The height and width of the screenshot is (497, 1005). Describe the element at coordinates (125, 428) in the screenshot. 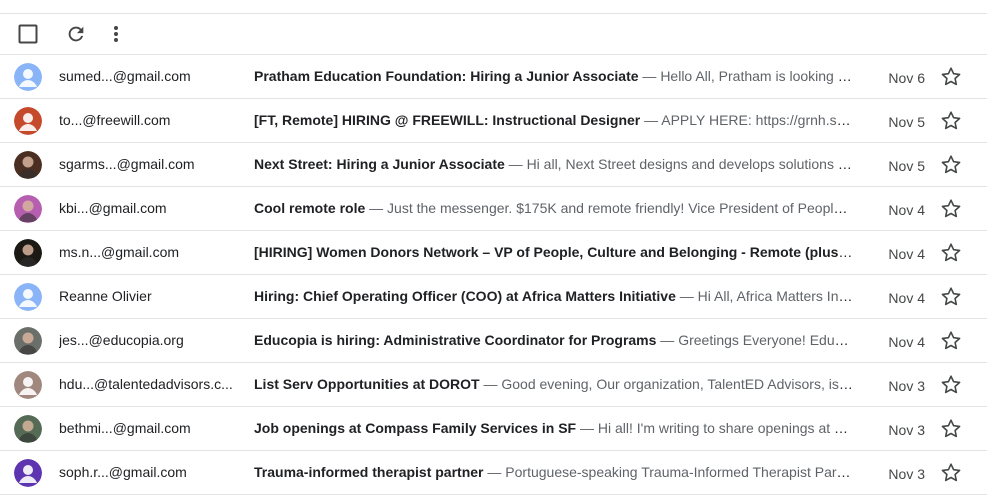

I see `email-sender: bethmi...@gmail.com` at that location.